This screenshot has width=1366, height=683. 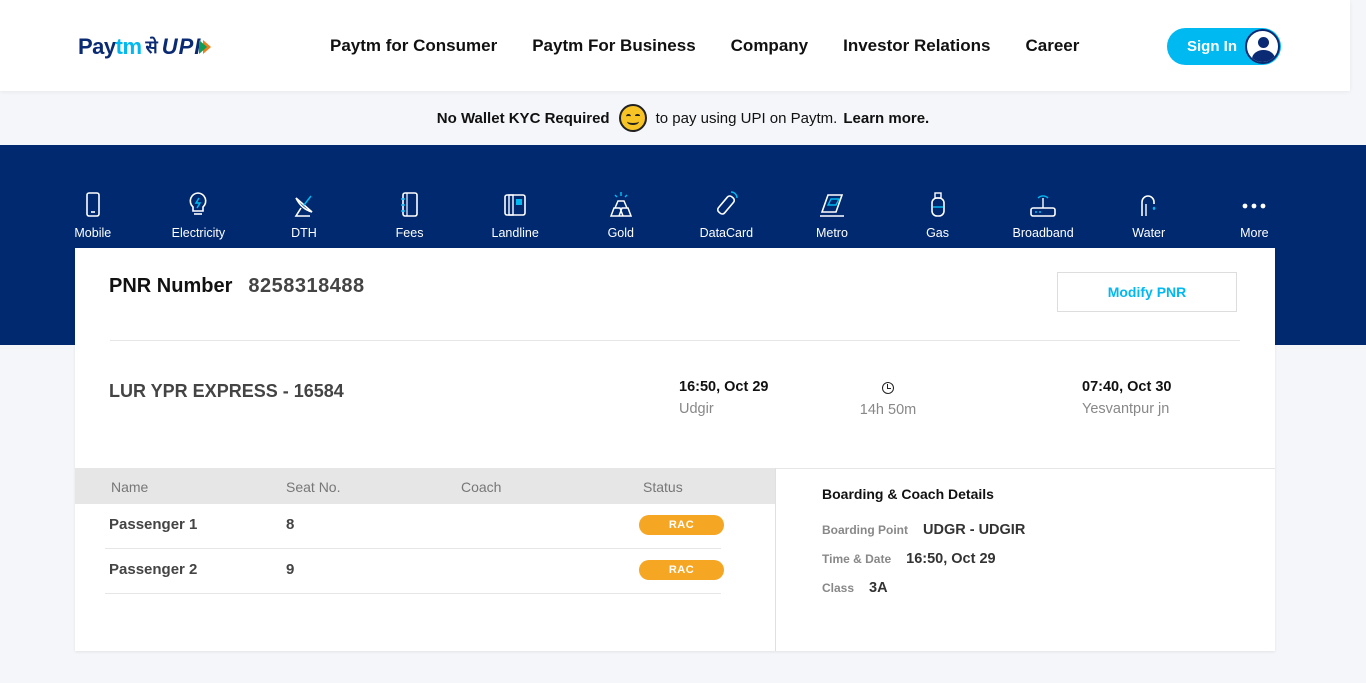 What do you see at coordinates (413, 46) in the screenshot?
I see `nav-consumer: Paytm for Consumer` at bounding box center [413, 46].